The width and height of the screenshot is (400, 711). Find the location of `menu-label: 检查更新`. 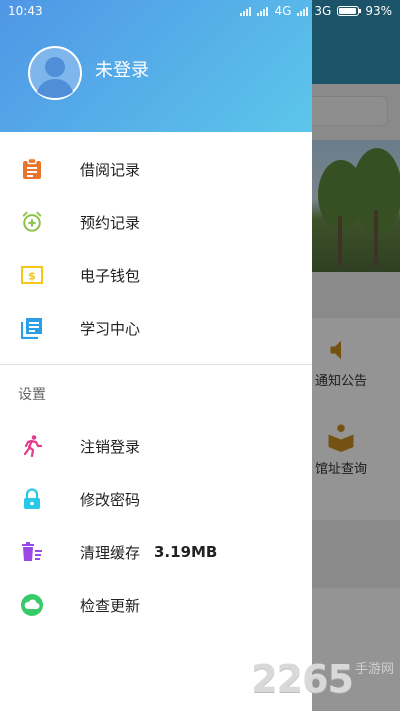

menu-label: 检查更新 is located at coordinates (110, 605).